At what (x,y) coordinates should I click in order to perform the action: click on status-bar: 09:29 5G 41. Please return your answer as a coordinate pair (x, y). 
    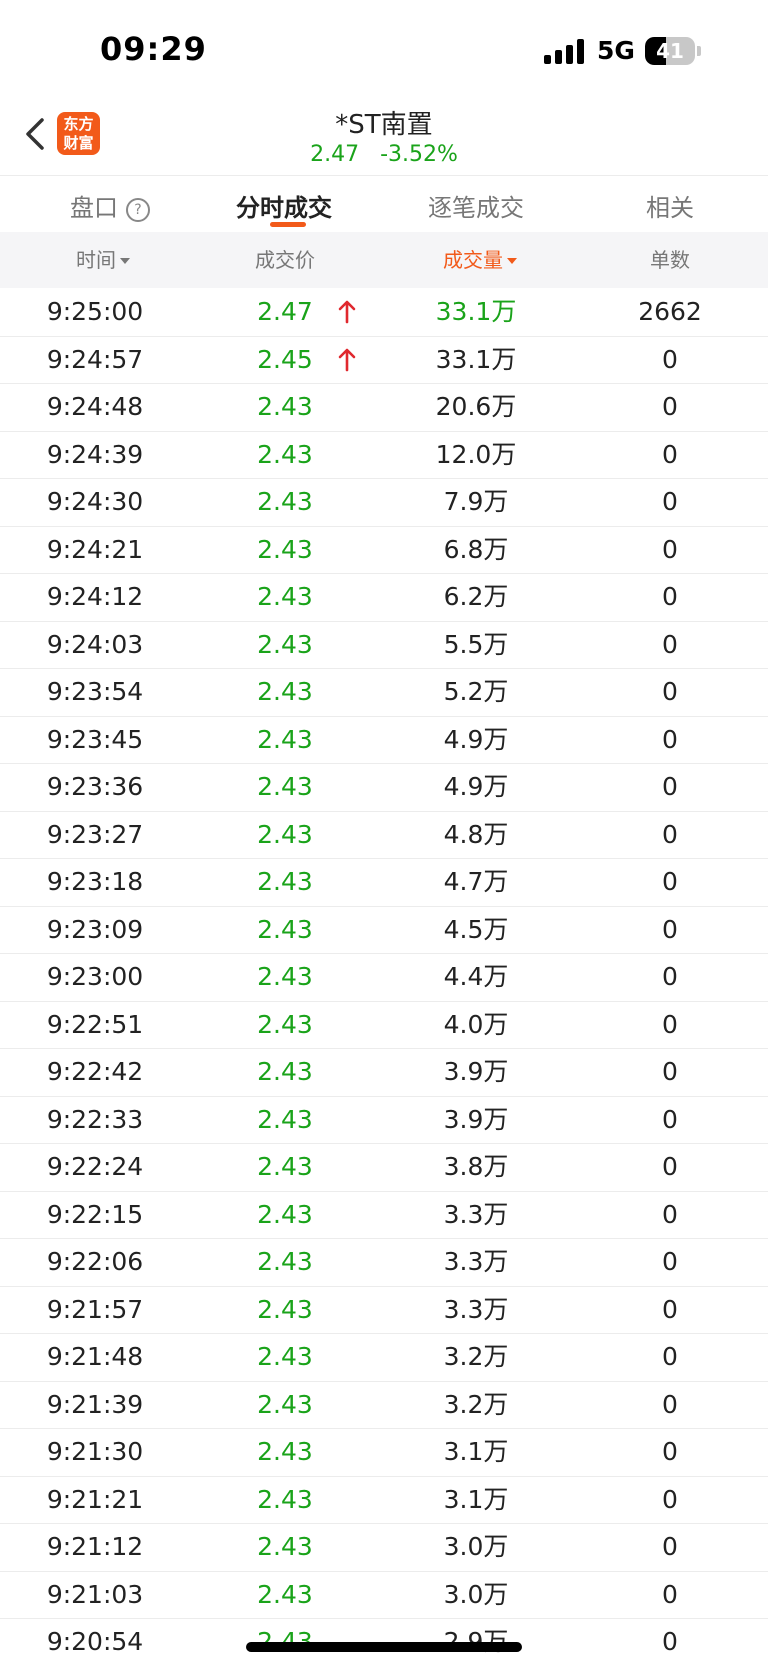
    Looking at the image, I should click on (384, 50).